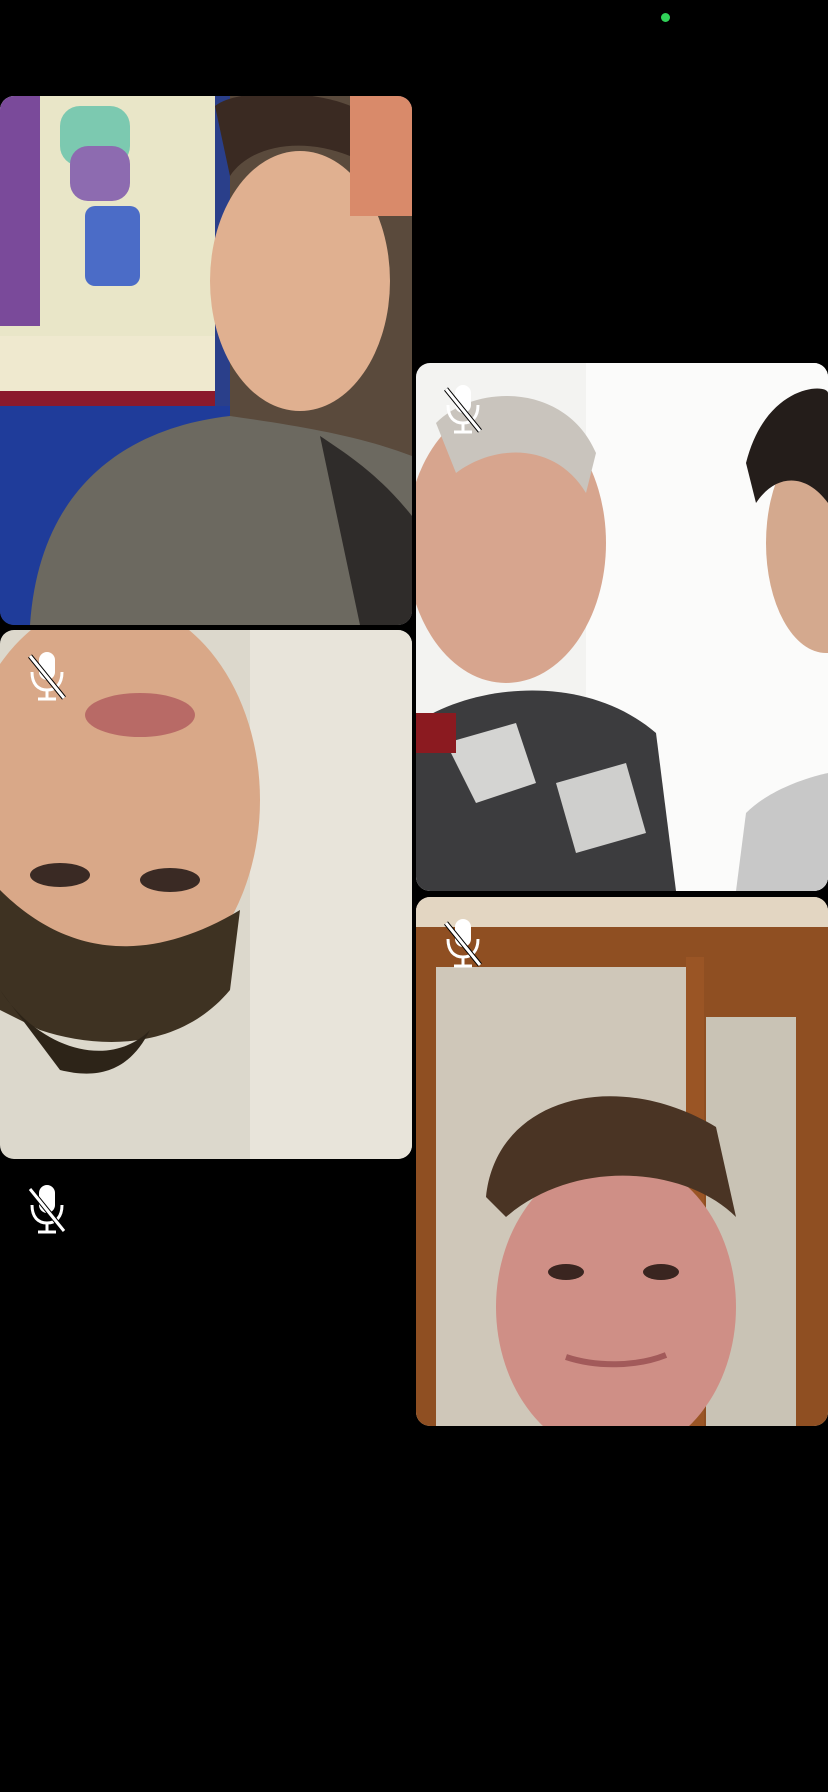  What do you see at coordinates (665, 17) in the screenshot?
I see `camera-in-use-indicator` at bounding box center [665, 17].